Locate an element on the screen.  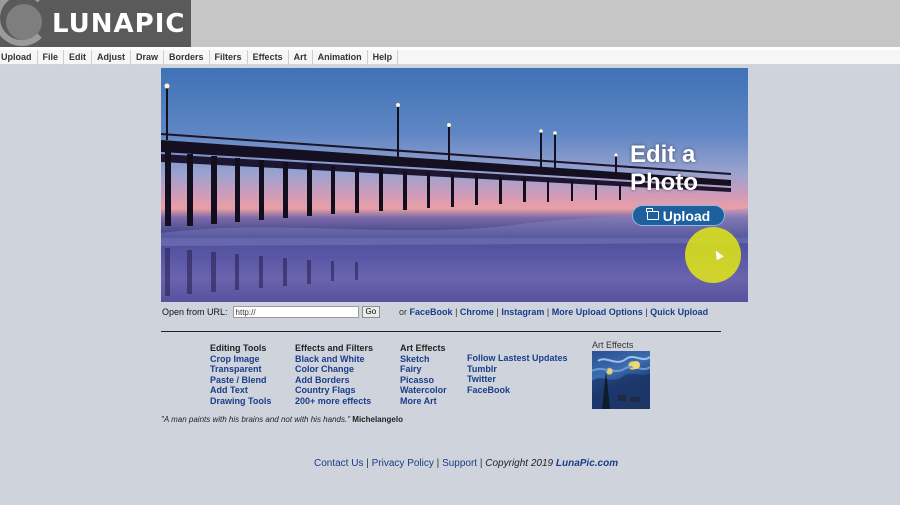
menu-animation: Animation is located at coordinates (340, 57).